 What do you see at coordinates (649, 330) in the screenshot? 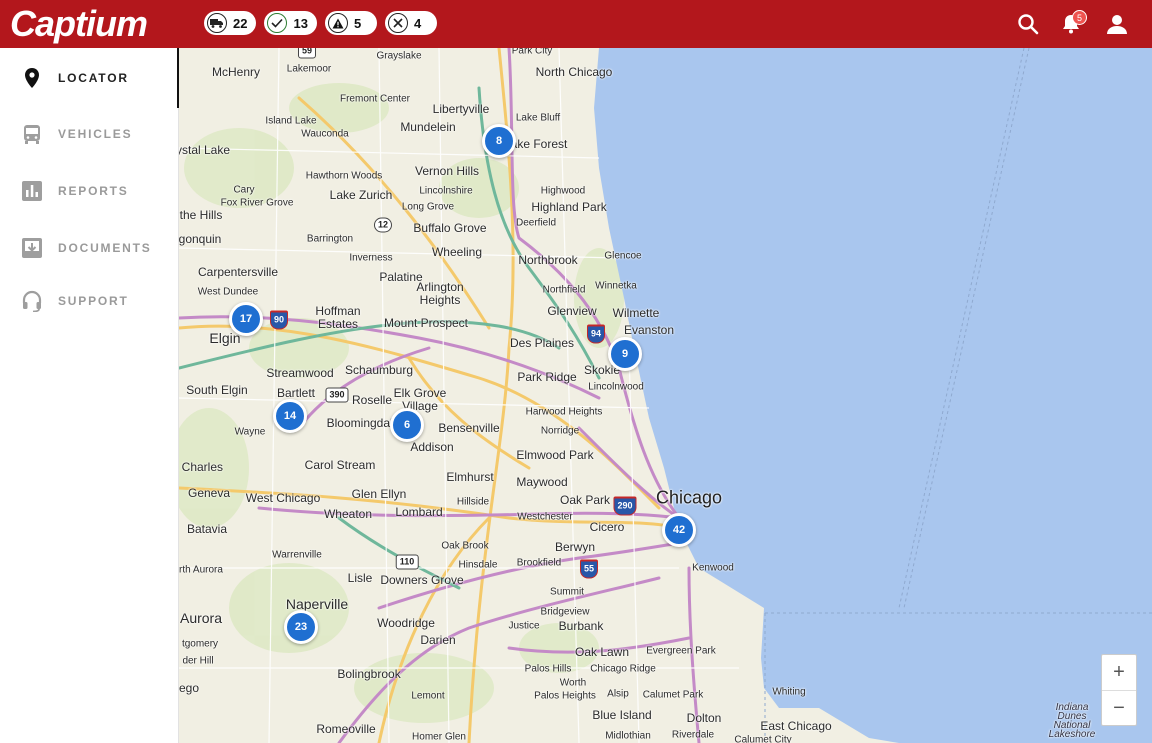
I see `map-label: Evanston` at bounding box center [649, 330].